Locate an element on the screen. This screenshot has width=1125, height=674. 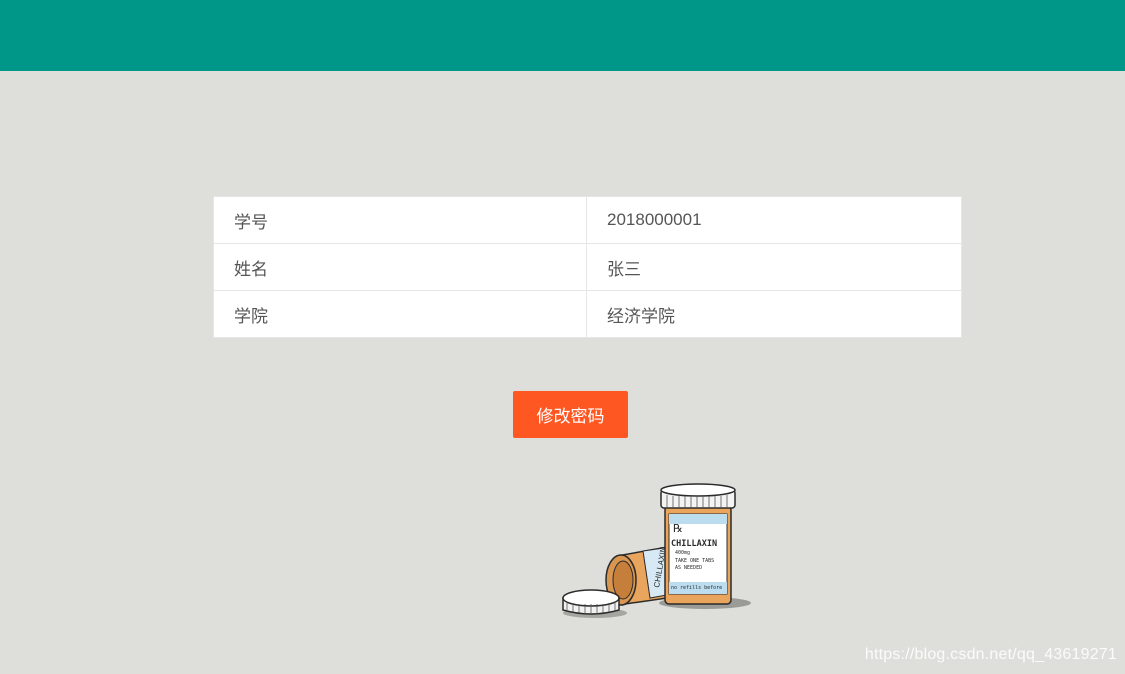
instructions-line2: AS NEEDED is located at coordinates (688, 568).